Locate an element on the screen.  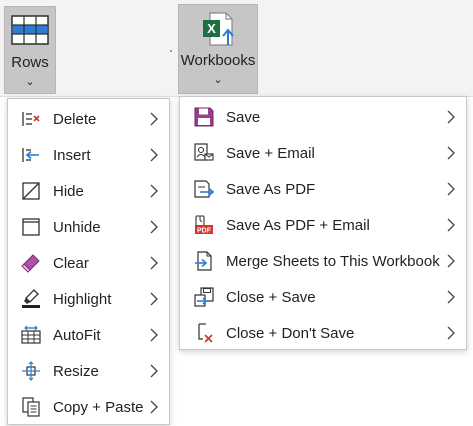
menu-item-delete: Delete is located at coordinates (88, 119).